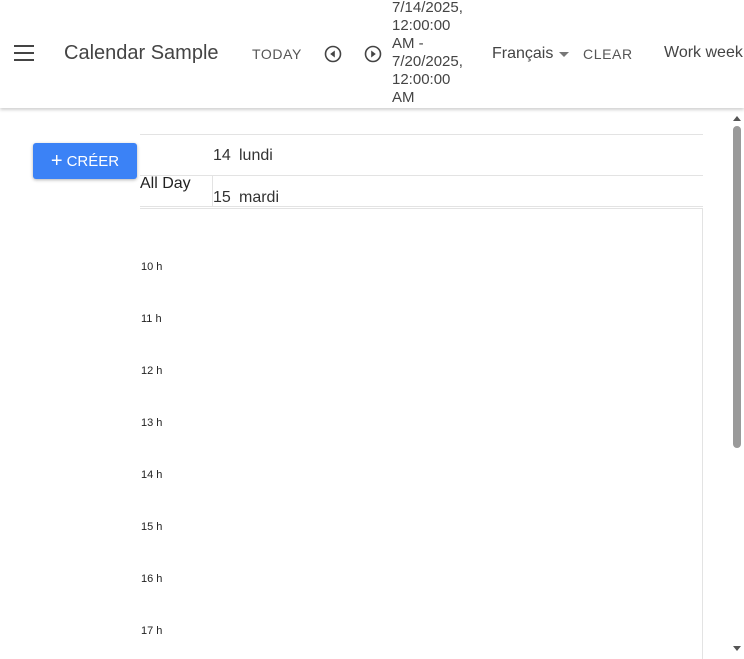 This screenshot has width=744, height=659. What do you see at coordinates (222, 197) in the screenshot?
I see `day-number: 15` at bounding box center [222, 197].